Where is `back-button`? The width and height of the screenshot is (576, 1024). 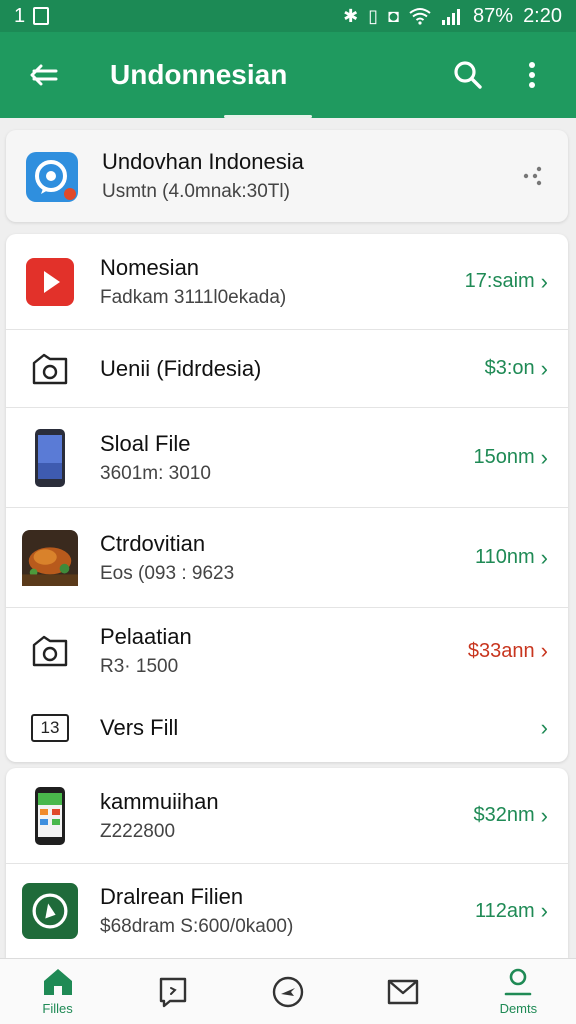
back-button is located at coordinates (44, 75).